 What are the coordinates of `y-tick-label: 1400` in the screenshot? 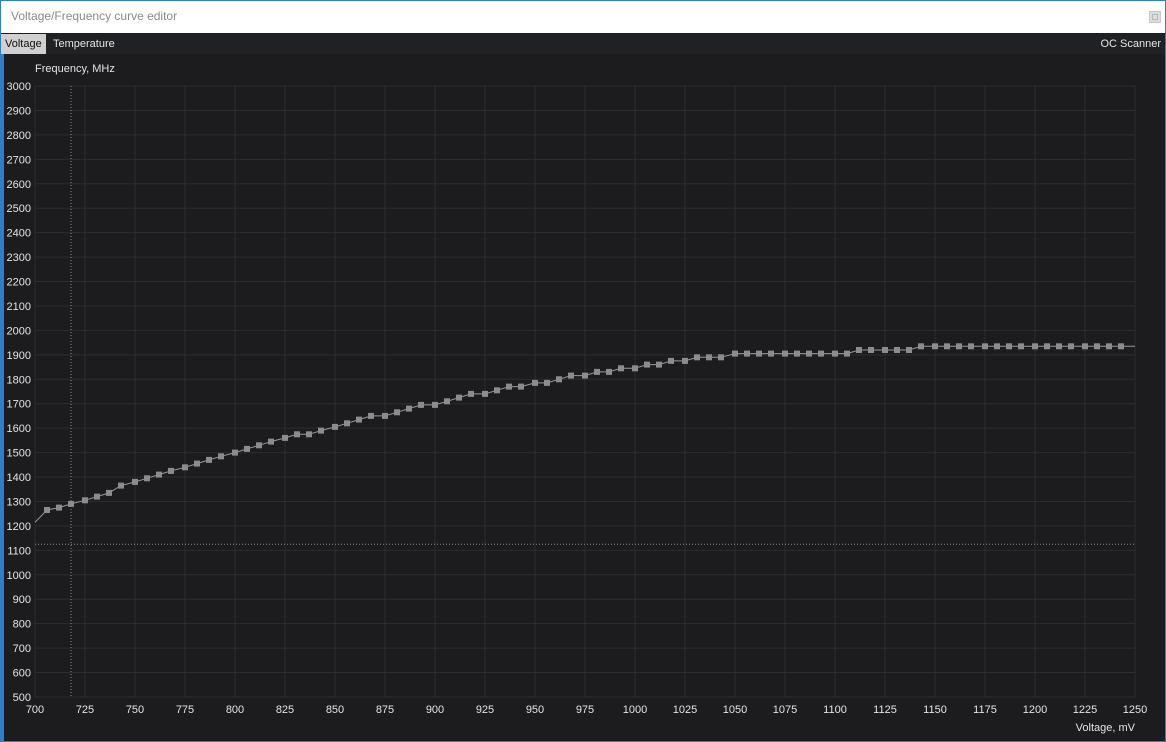 It's located at (19, 478).